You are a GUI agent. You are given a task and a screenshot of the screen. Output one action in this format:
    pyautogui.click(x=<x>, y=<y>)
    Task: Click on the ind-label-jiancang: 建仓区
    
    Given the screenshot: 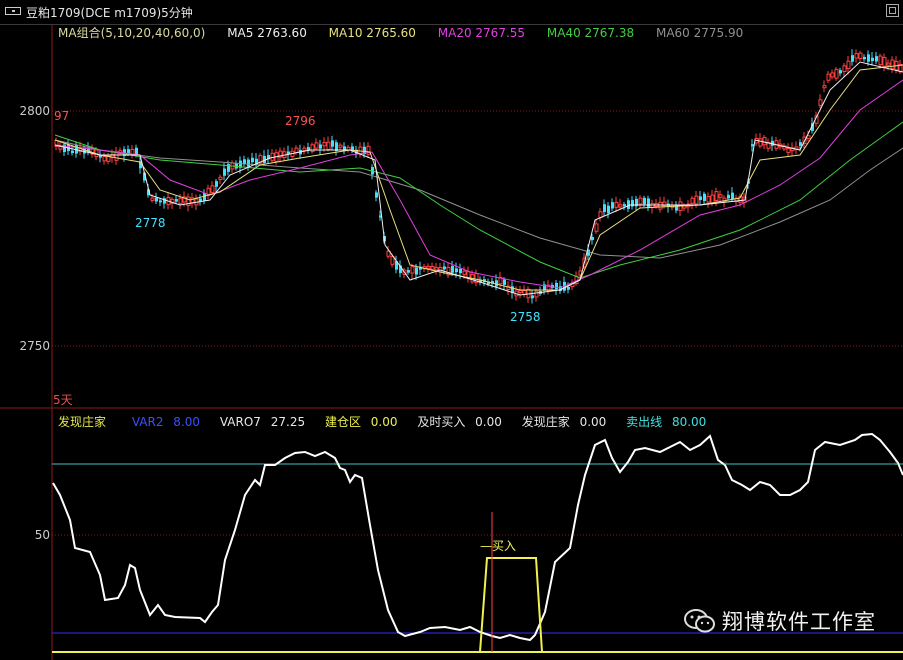 What is the action you would take?
    pyautogui.click(x=342, y=422)
    